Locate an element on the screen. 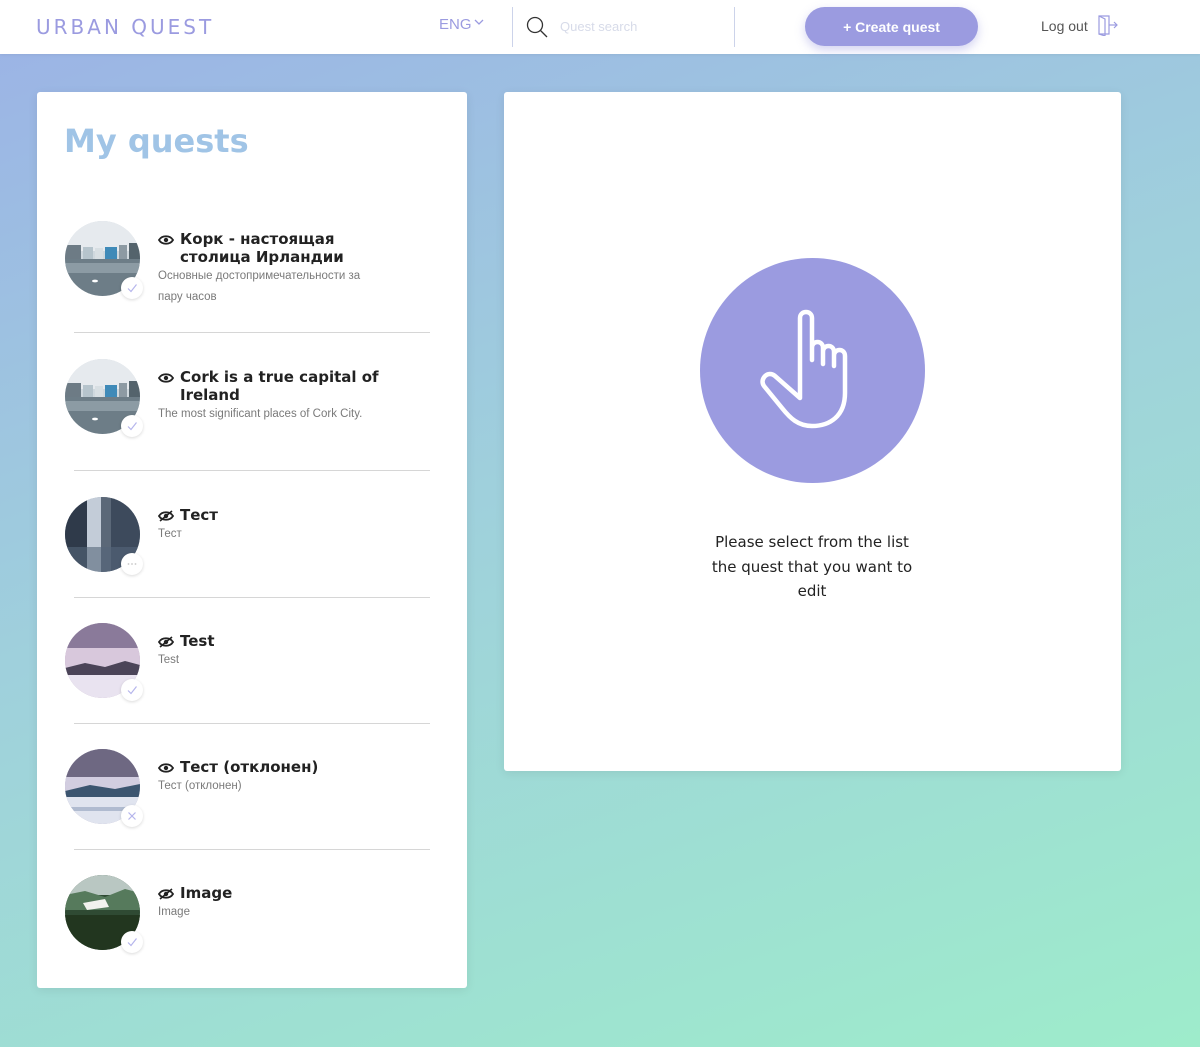 The image size is (1200, 1047). quest-subtitle: Image is located at coordinates (174, 912).